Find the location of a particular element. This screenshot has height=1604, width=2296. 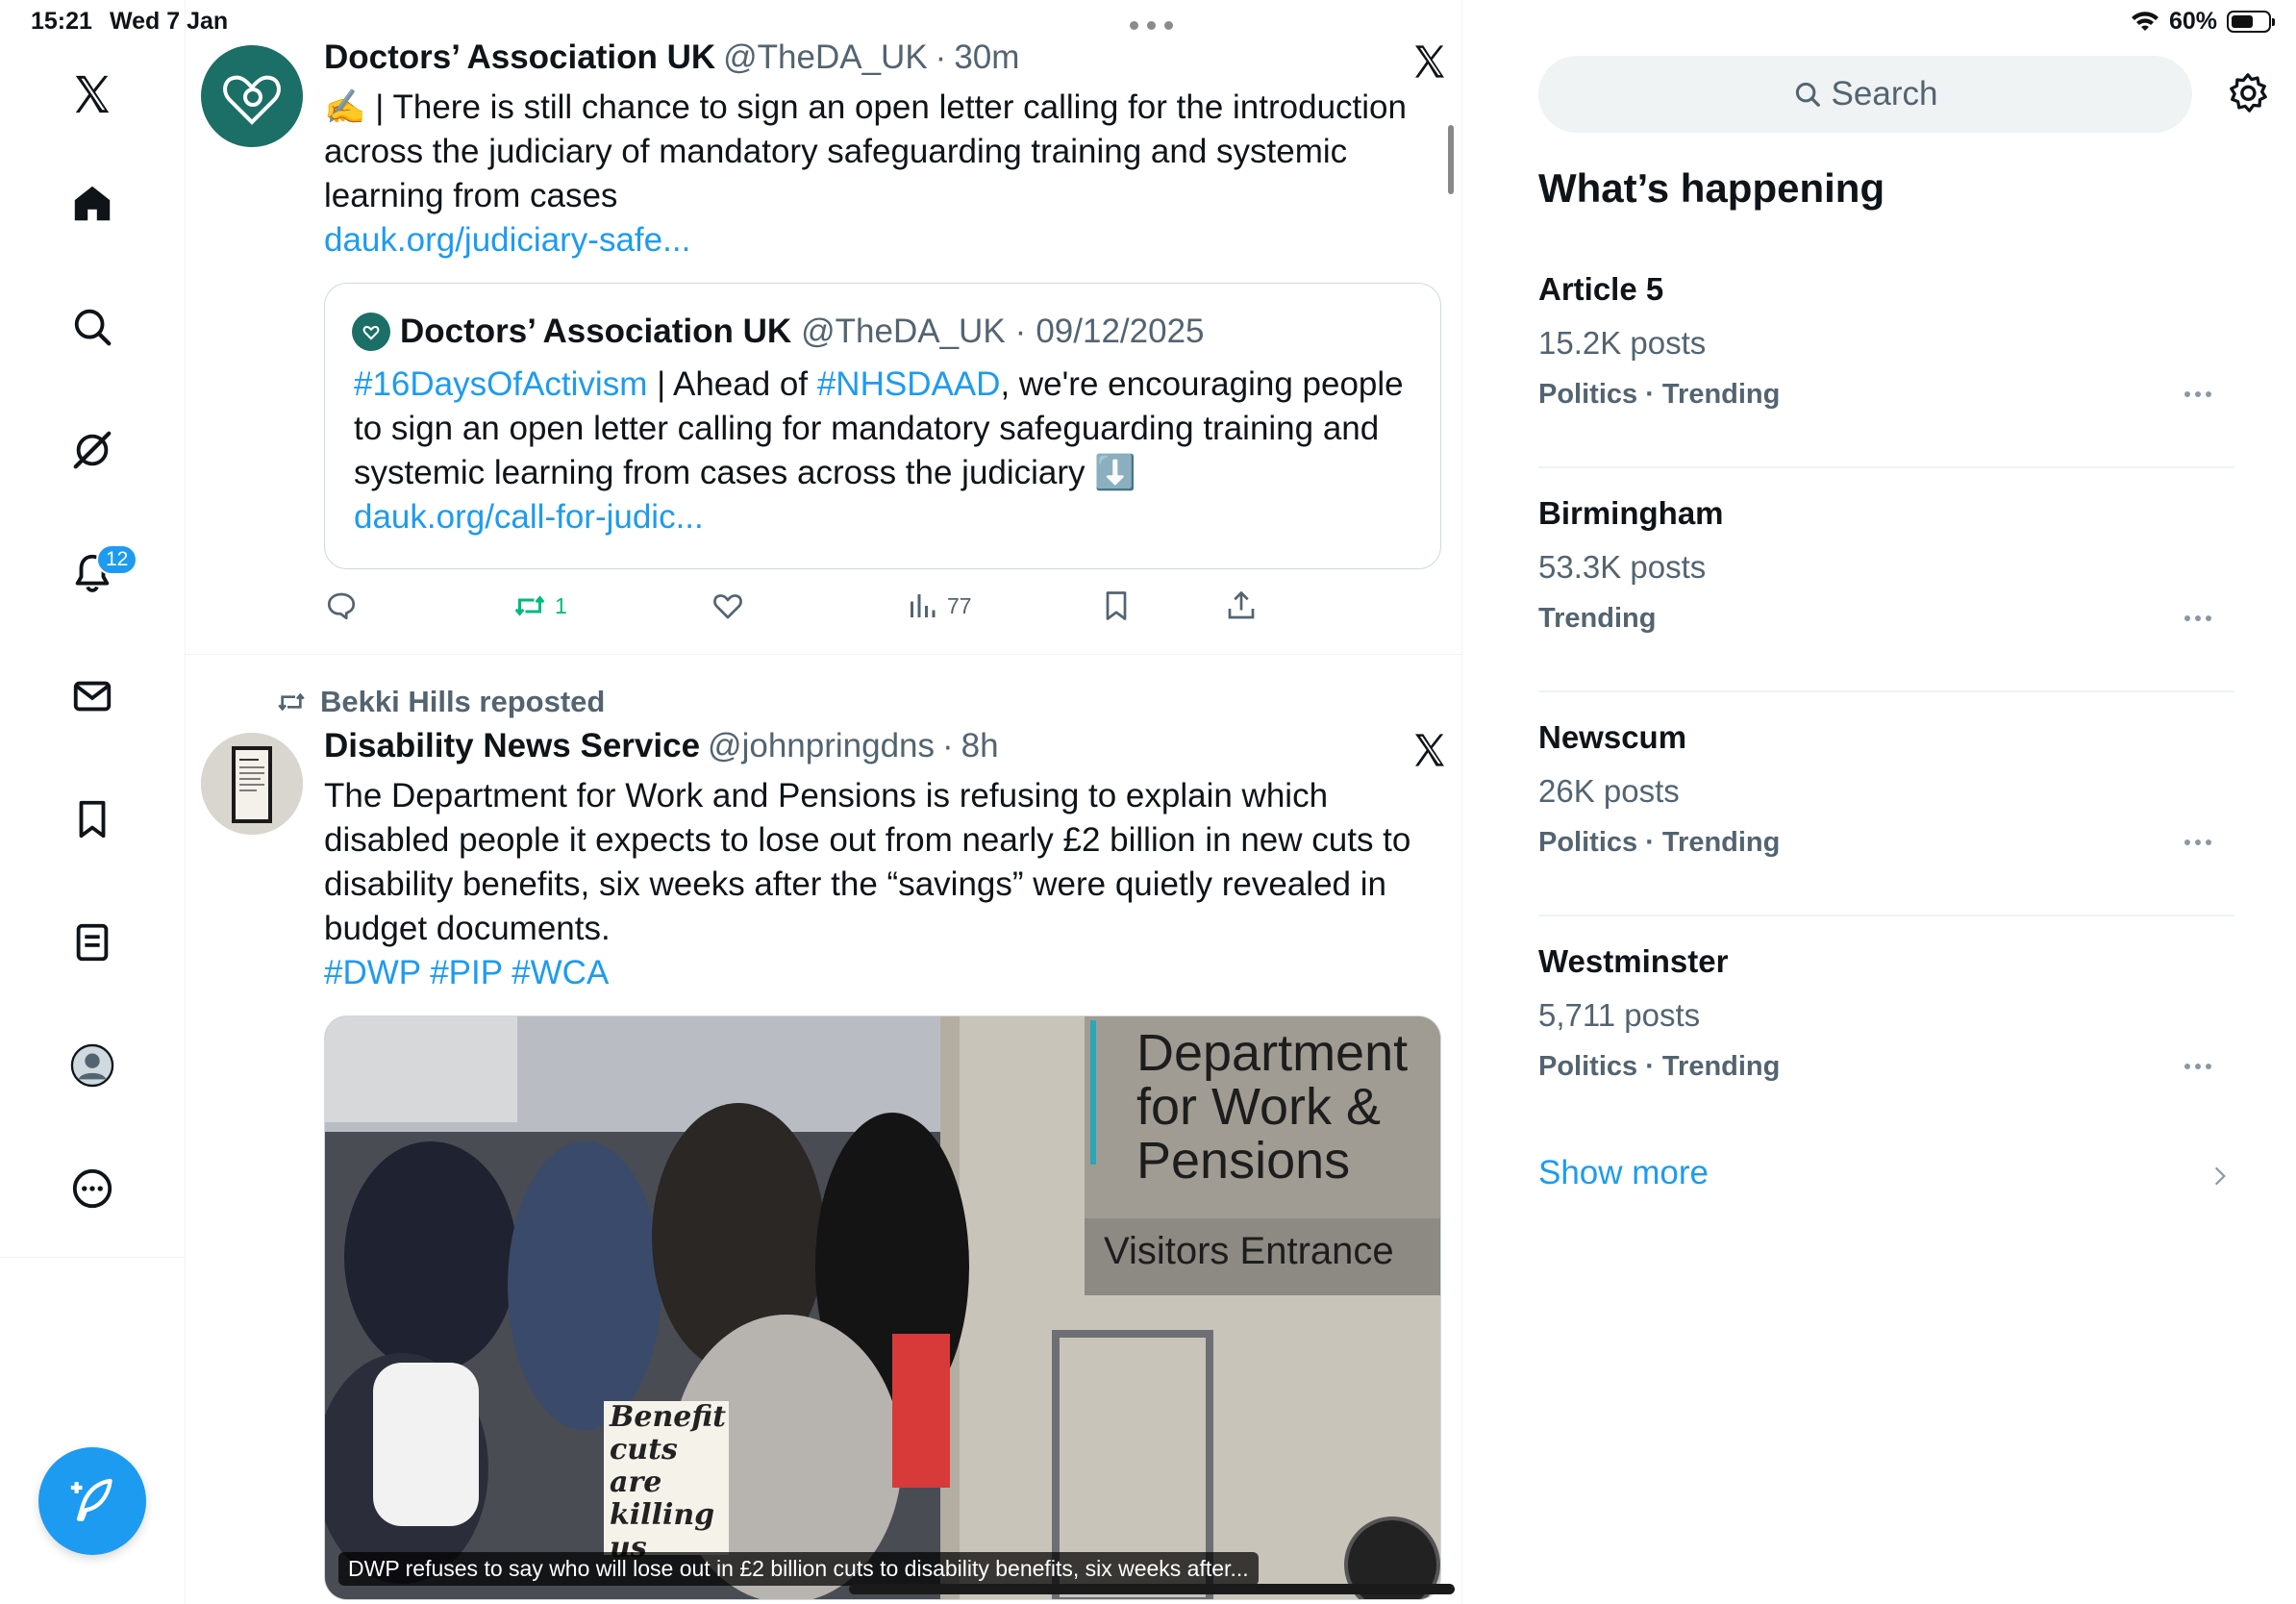

profile-avatar-icon is located at coordinates (92, 1065).